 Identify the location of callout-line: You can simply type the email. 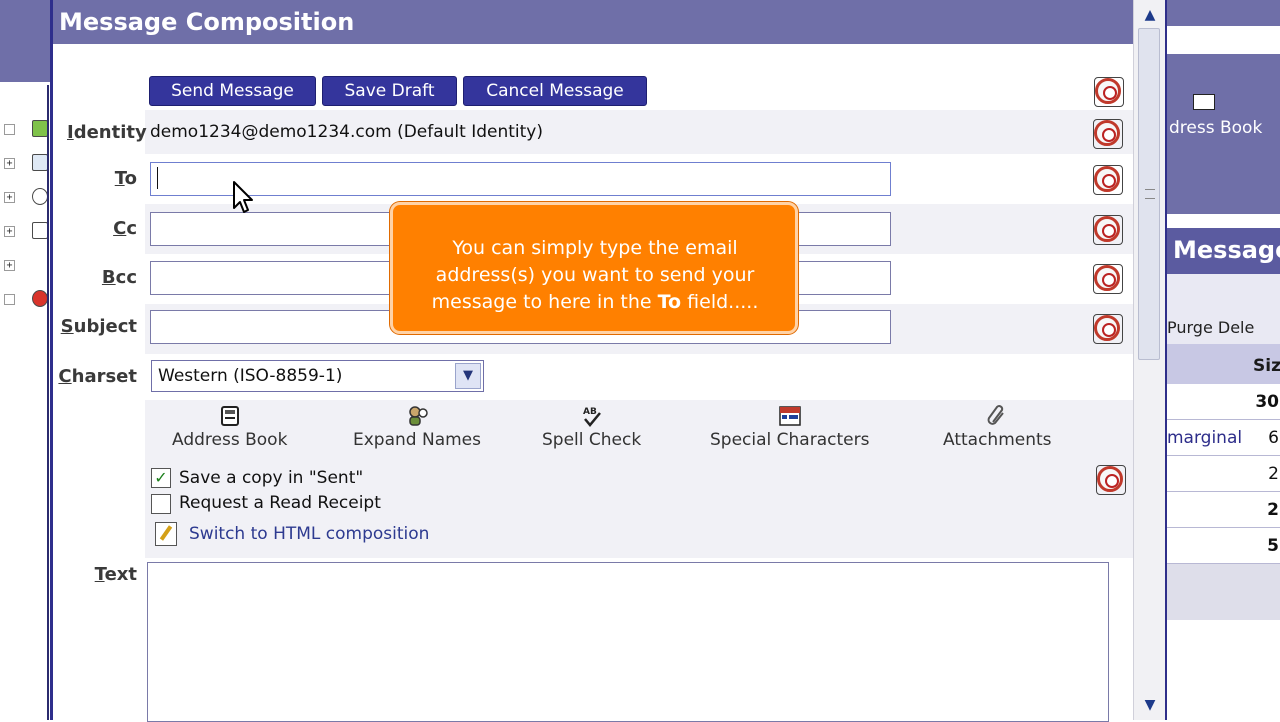
(595, 248).